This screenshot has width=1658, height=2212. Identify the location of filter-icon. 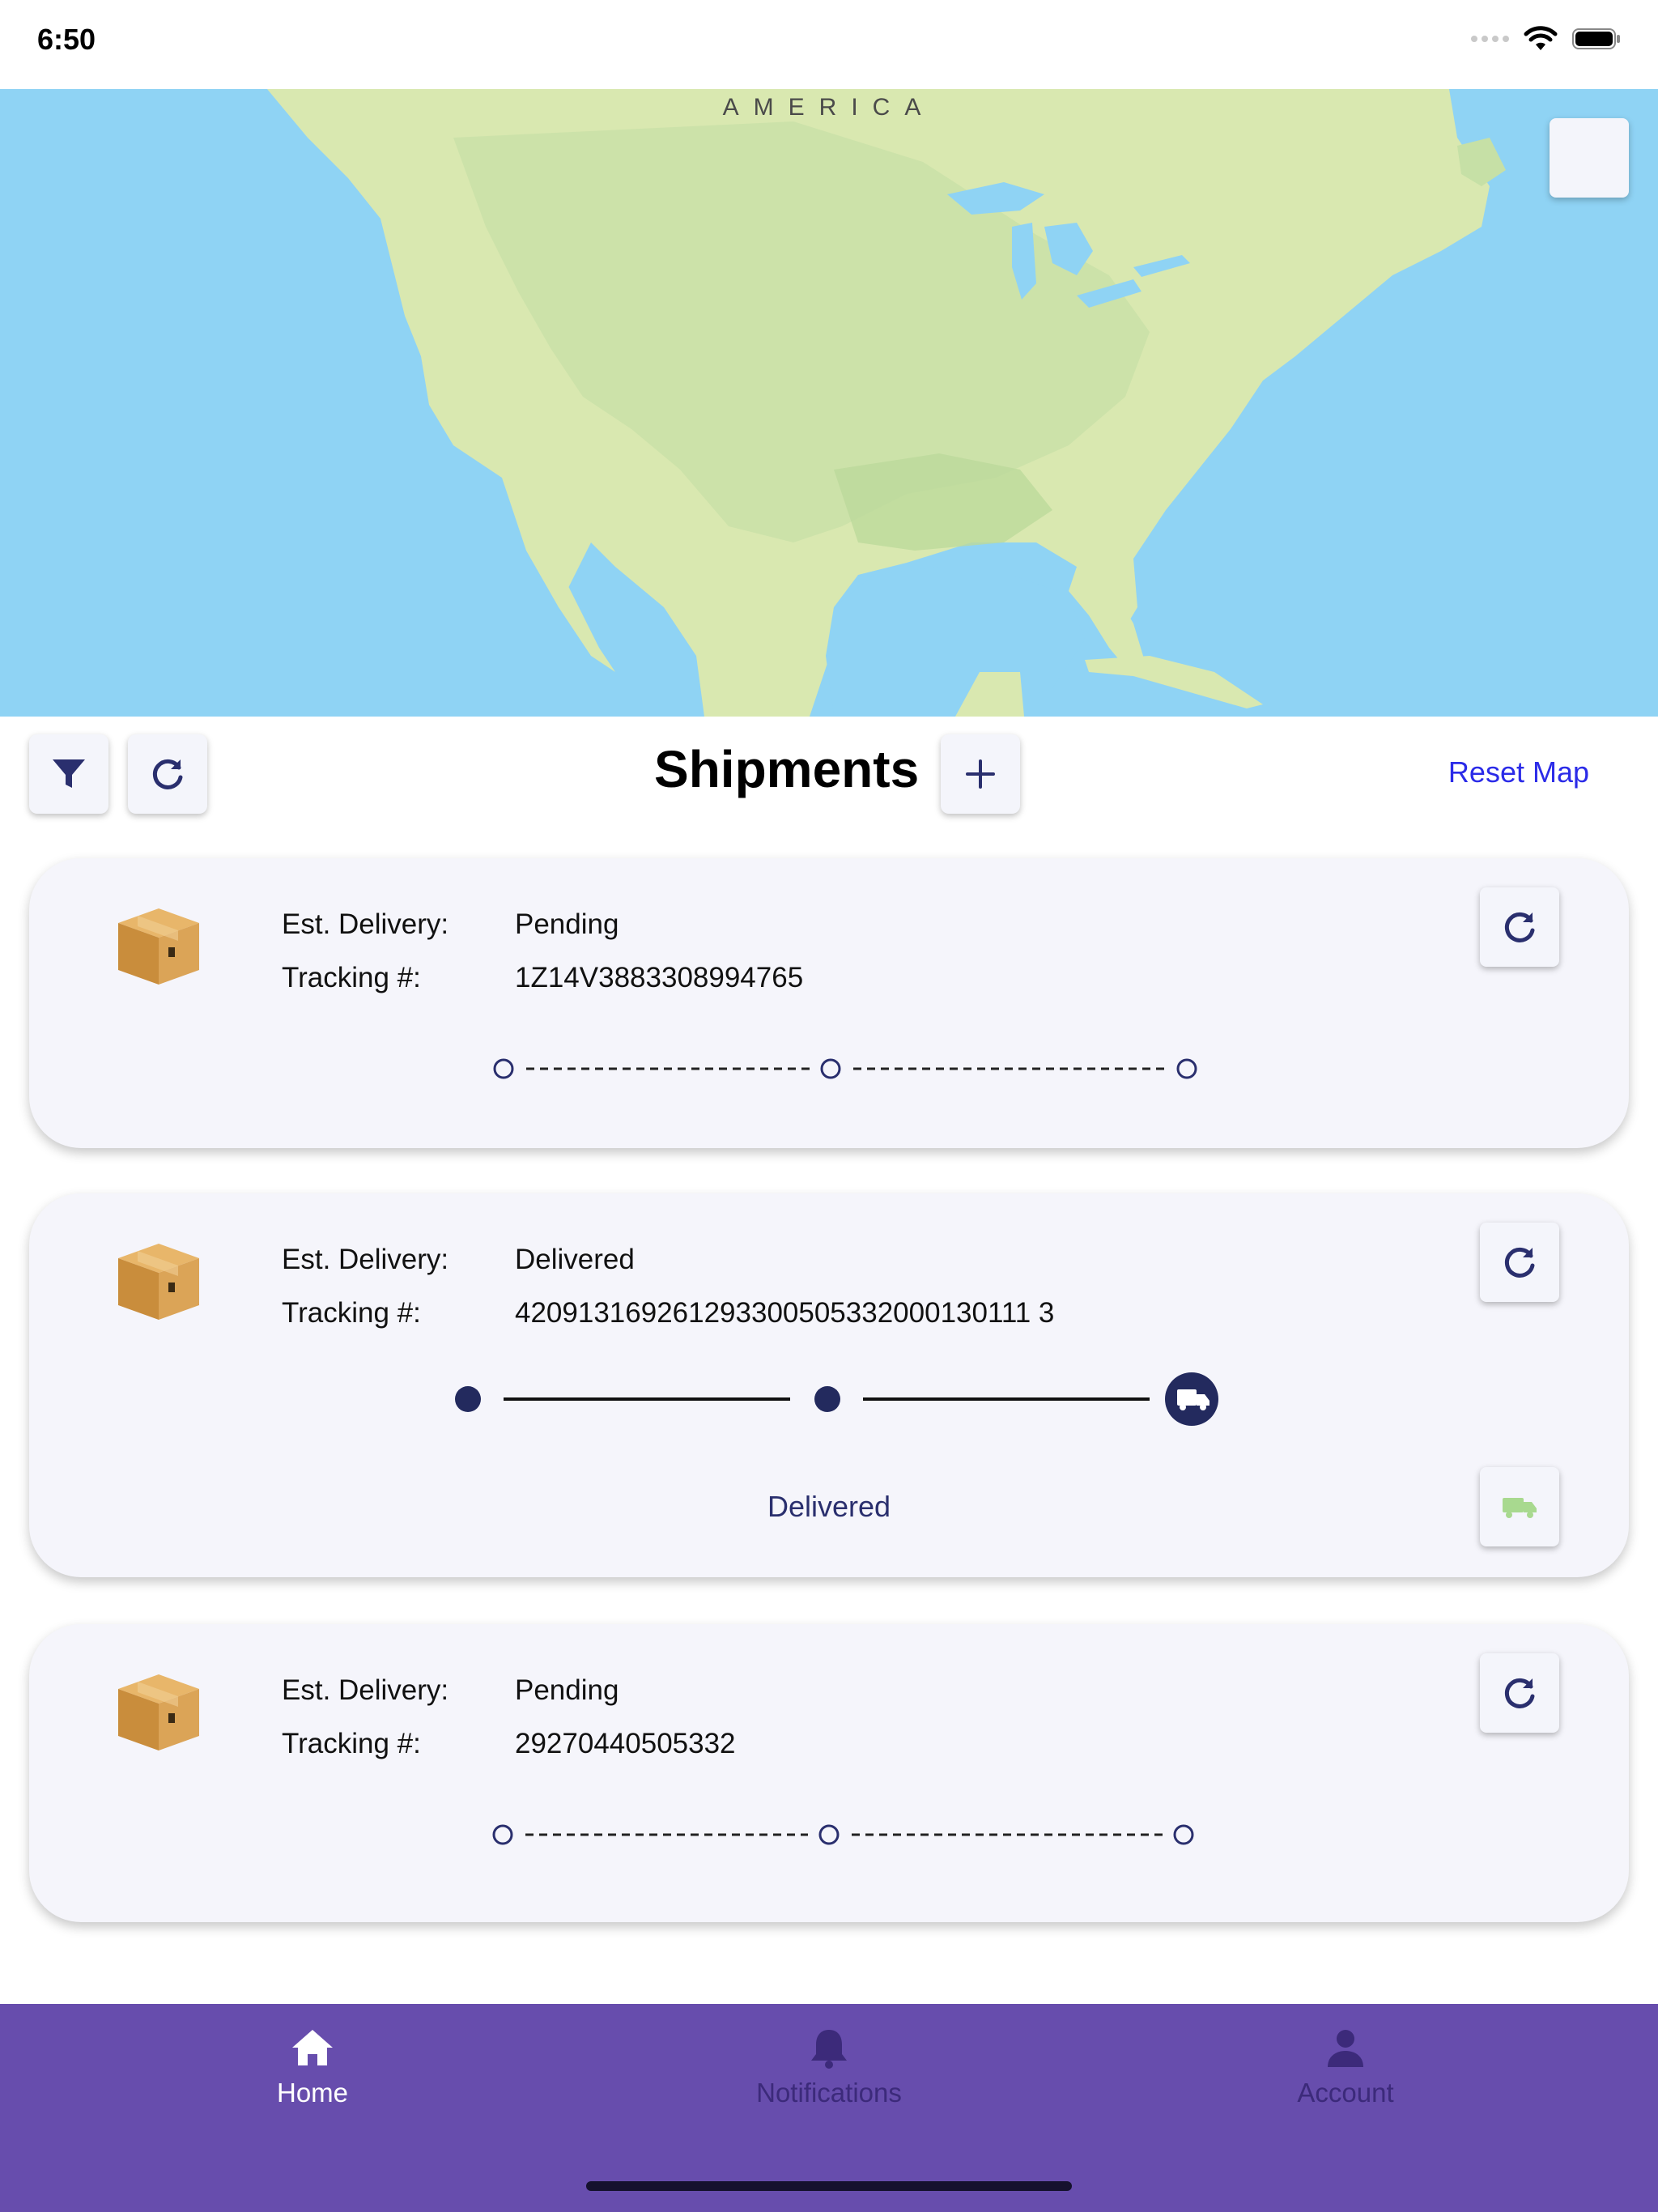
(69, 774).